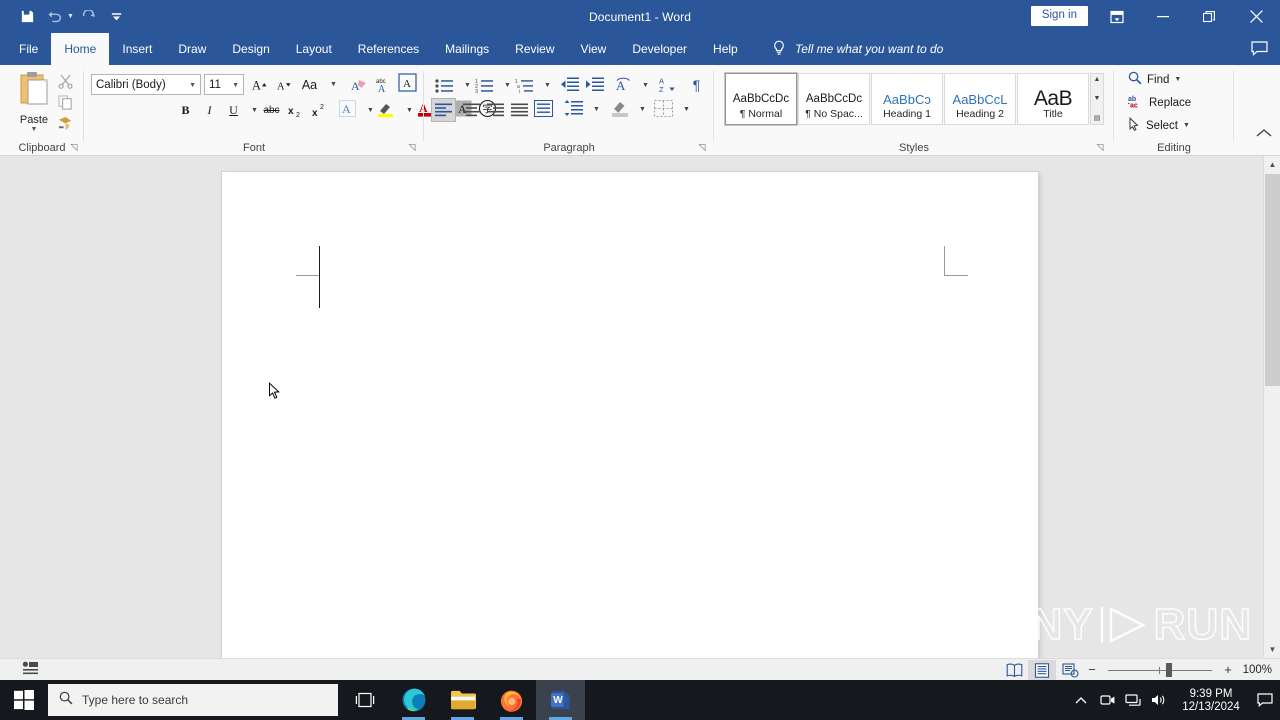 This screenshot has height=720, width=1280. What do you see at coordinates (34, 103) in the screenshot?
I see `paste-button: Paste ▼` at bounding box center [34, 103].